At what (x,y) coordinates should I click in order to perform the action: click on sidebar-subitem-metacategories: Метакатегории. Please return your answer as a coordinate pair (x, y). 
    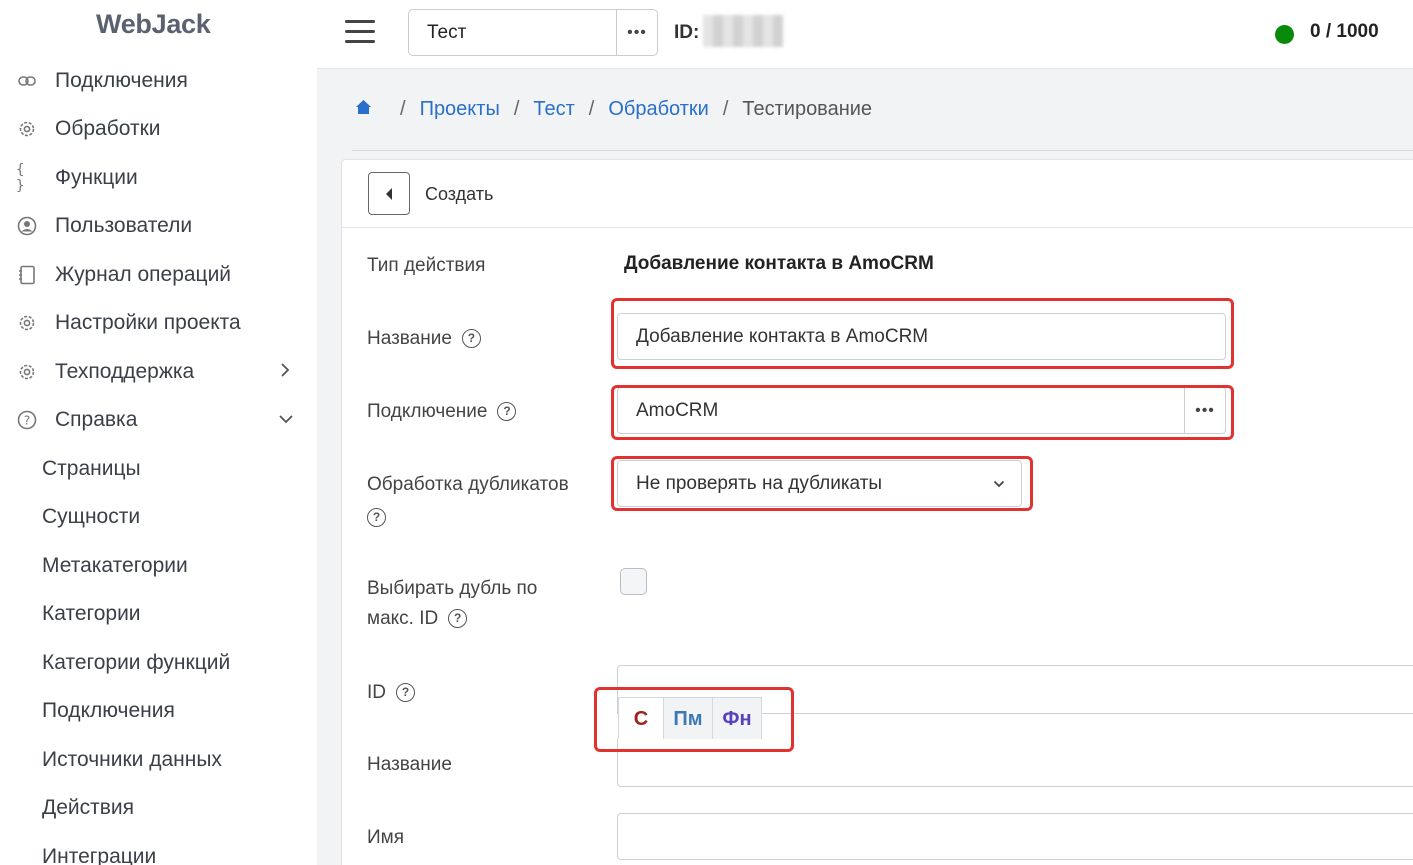
    Looking at the image, I should click on (115, 566).